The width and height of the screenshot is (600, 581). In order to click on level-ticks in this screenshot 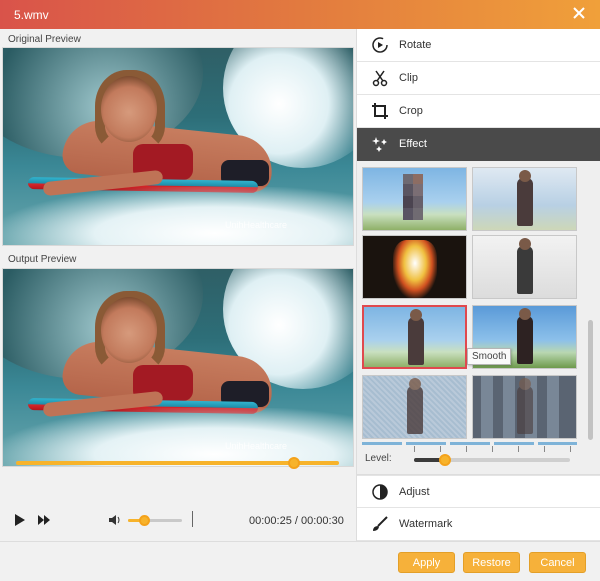, I will do `click(492, 450)`.